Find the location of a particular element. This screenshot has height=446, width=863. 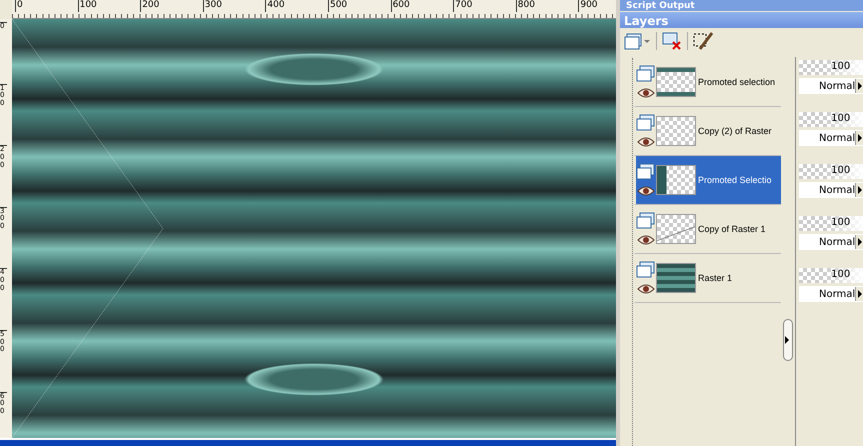

layer-name: Copy of Raster 1 is located at coordinates (732, 229).